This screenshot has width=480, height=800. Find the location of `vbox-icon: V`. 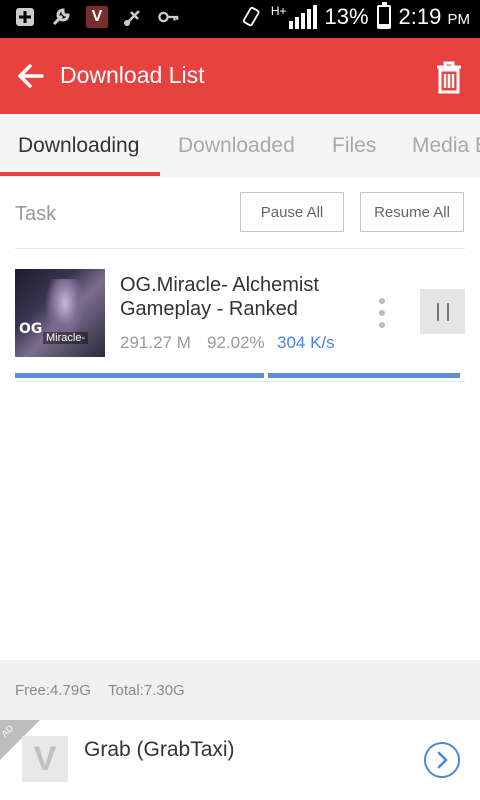

vbox-icon: V is located at coordinates (97, 17).